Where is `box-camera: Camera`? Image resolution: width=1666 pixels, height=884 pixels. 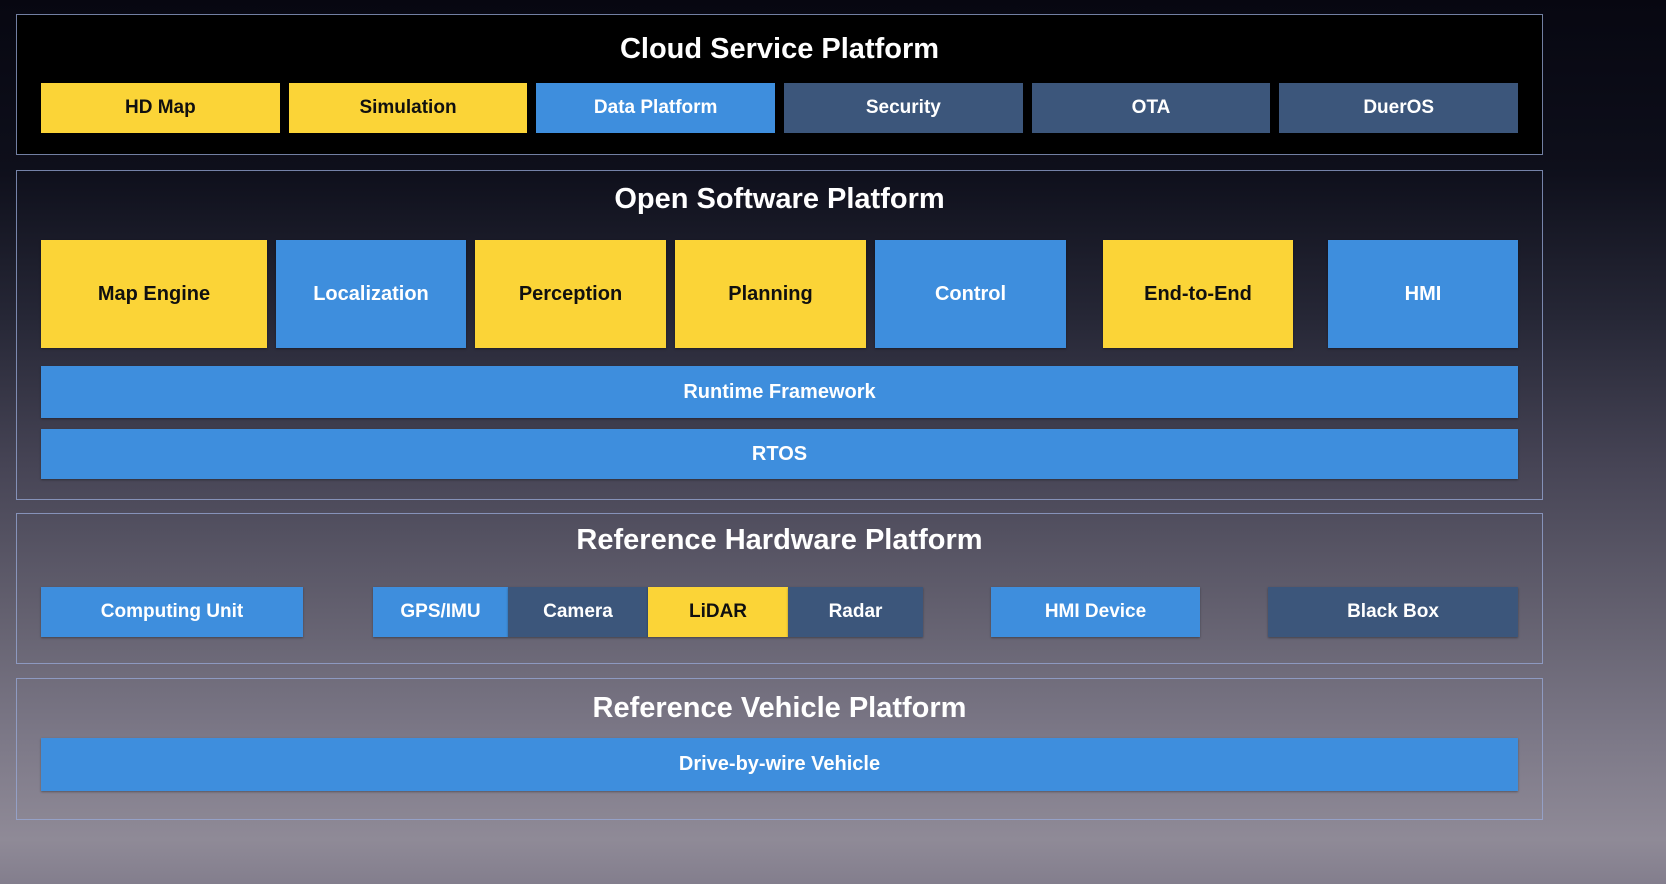 box-camera: Camera is located at coordinates (578, 612).